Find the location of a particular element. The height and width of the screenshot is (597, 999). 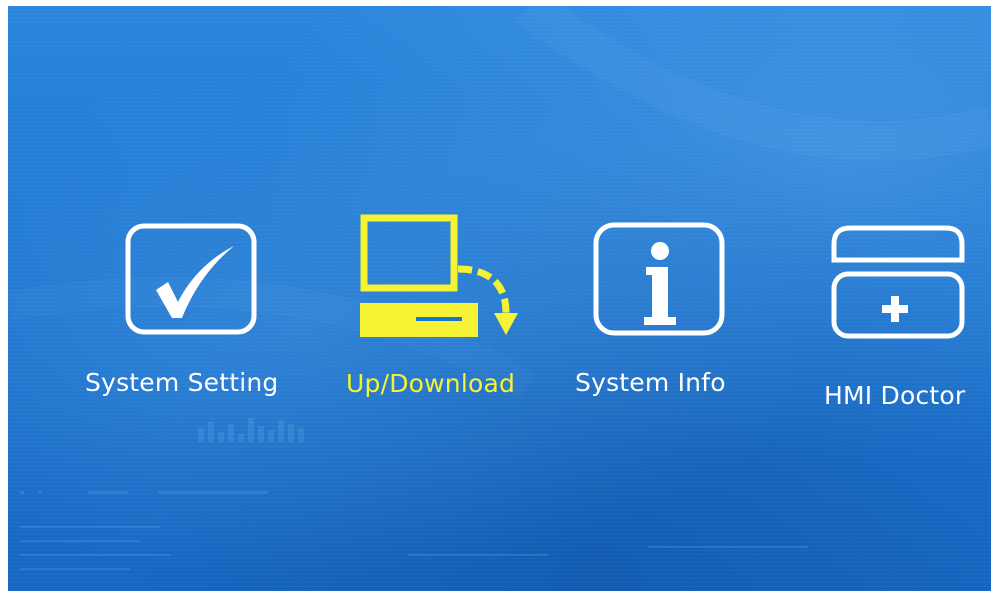

menu-label-system-info: System Info is located at coordinates (650, 382).